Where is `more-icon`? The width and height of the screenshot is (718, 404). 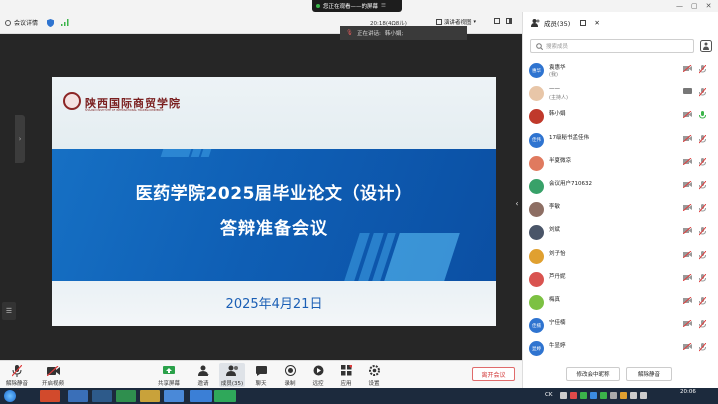 more-icon is located at coordinates (706, 46).